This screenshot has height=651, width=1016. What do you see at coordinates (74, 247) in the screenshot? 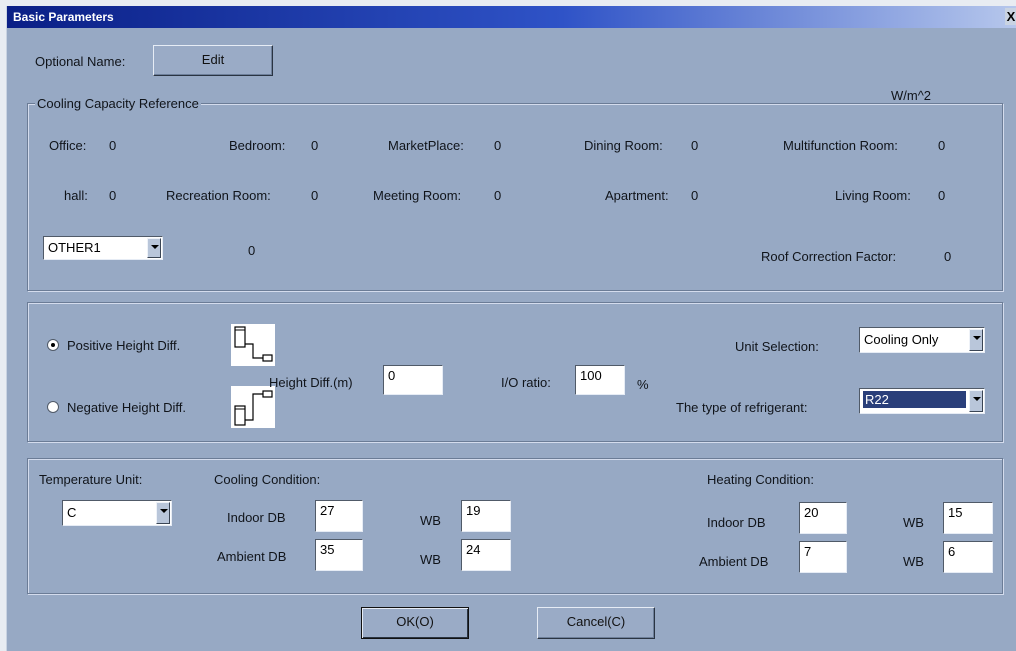
I see `other-room-select-value: OTHER1` at bounding box center [74, 247].